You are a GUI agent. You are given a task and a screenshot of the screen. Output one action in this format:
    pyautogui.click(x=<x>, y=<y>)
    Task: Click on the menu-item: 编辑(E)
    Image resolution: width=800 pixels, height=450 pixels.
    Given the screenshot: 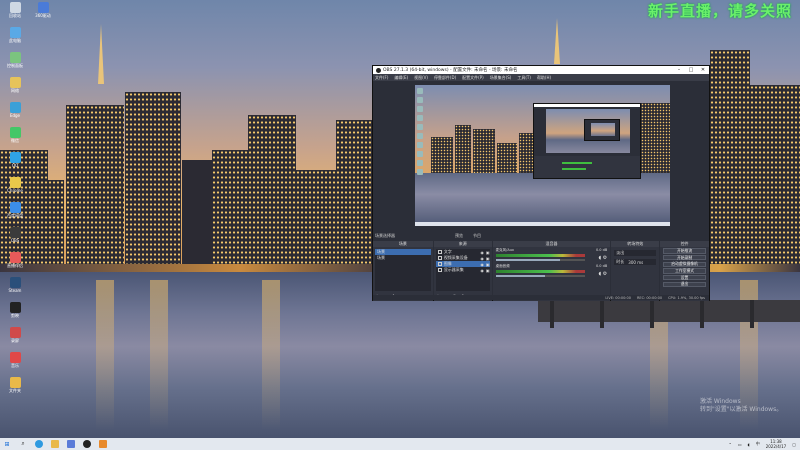 What is the action you would take?
    pyautogui.click(x=401, y=78)
    